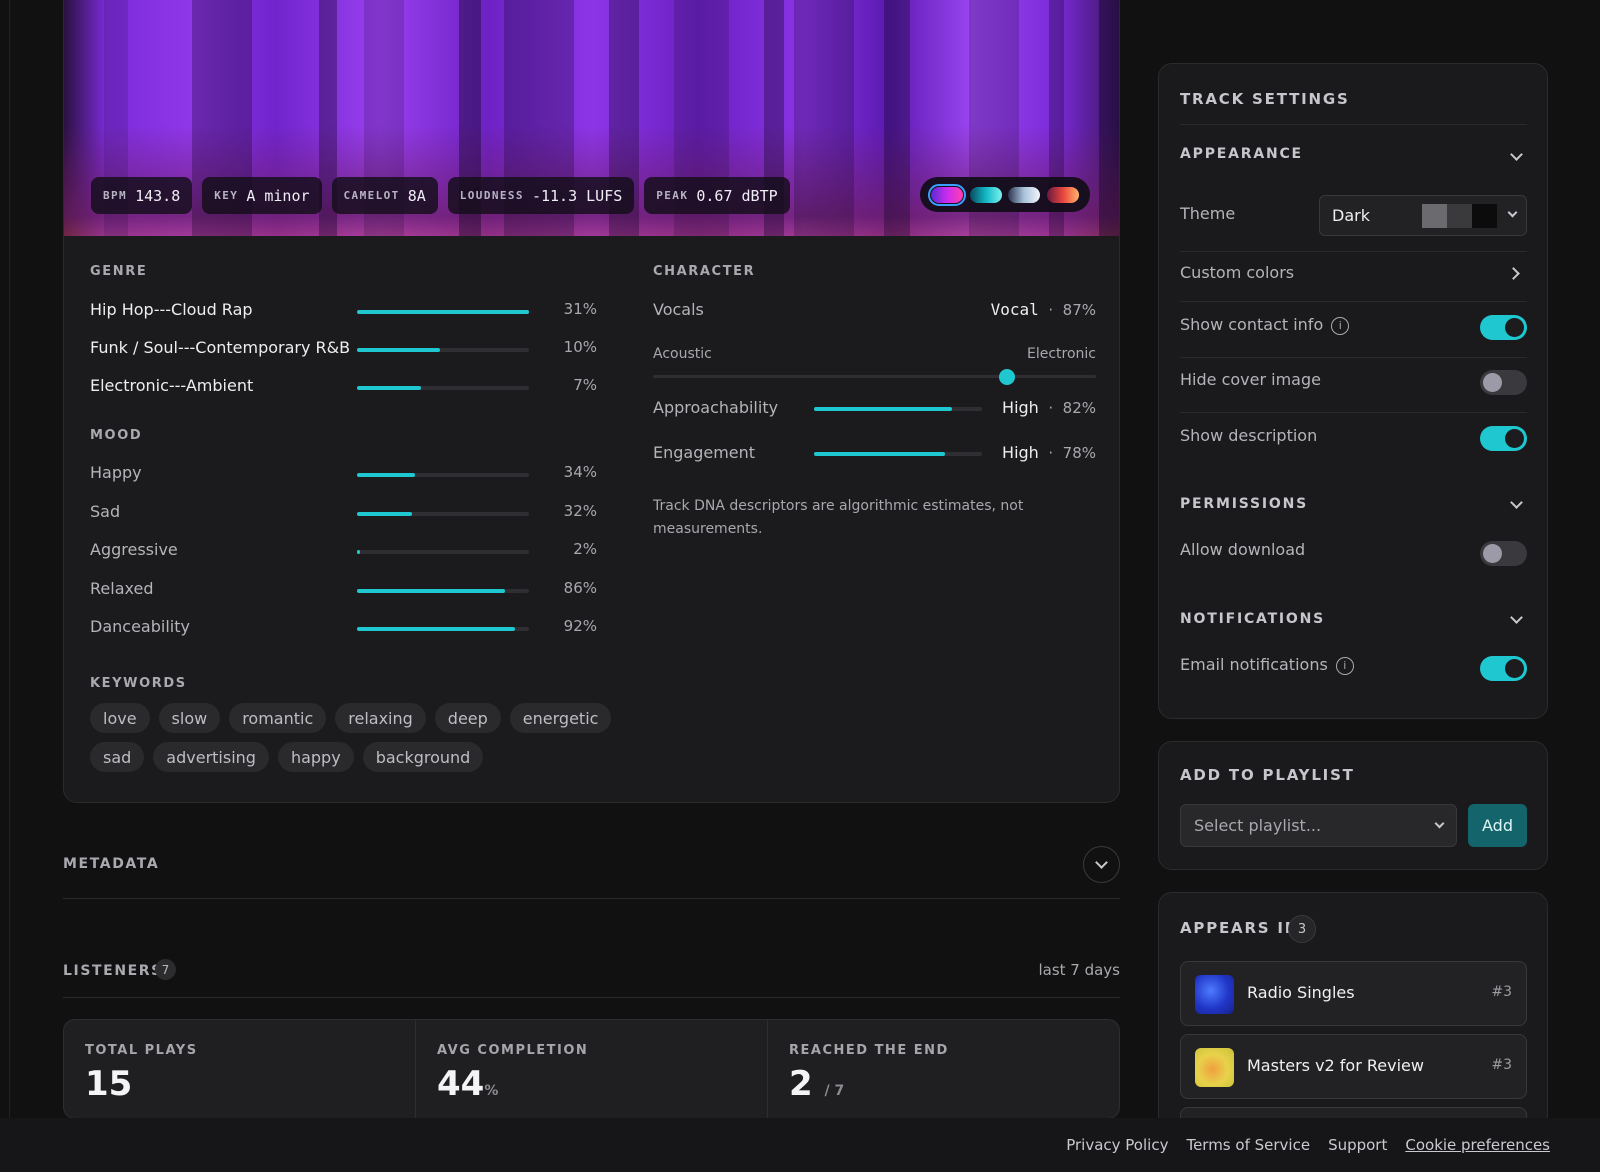  Describe the element at coordinates (580, 510) in the screenshot. I see `mood-percent: 32%` at that location.